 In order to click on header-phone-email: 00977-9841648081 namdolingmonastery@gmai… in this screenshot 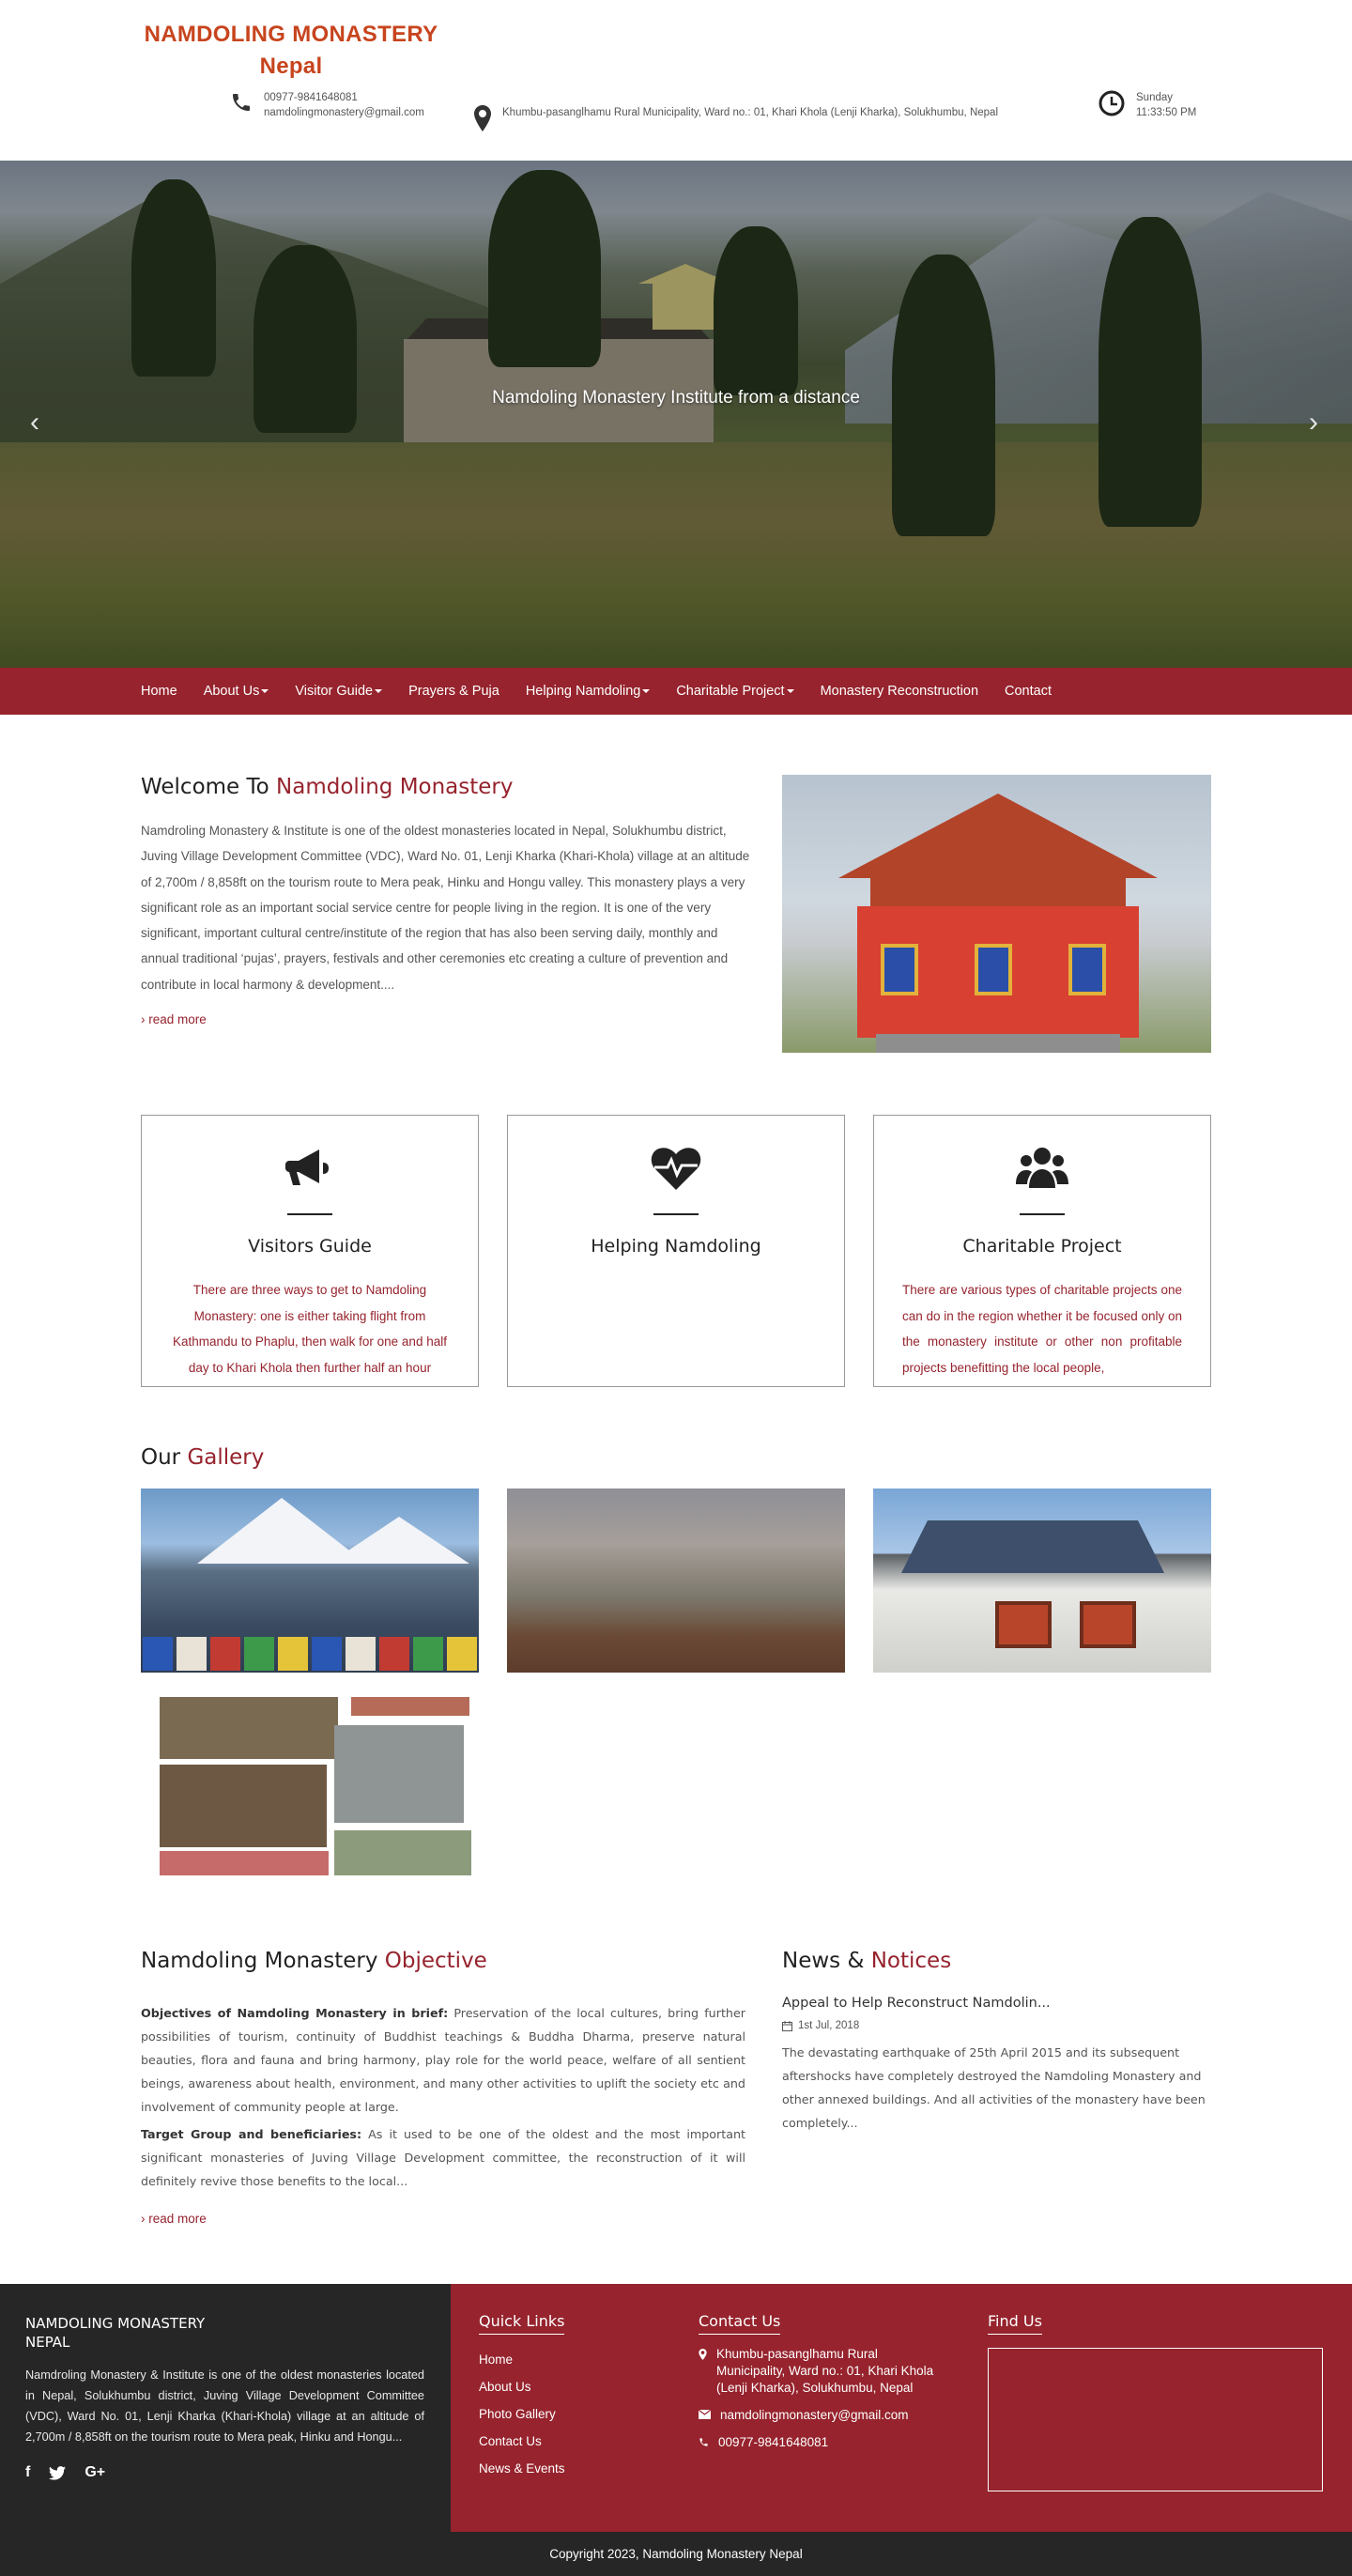, I will do `click(327, 105)`.